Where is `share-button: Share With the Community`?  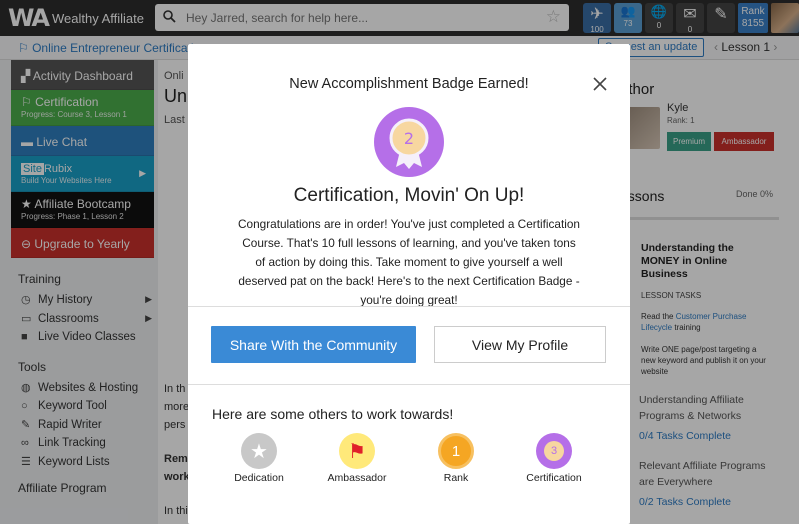
share-button: Share With the Community is located at coordinates (313, 344).